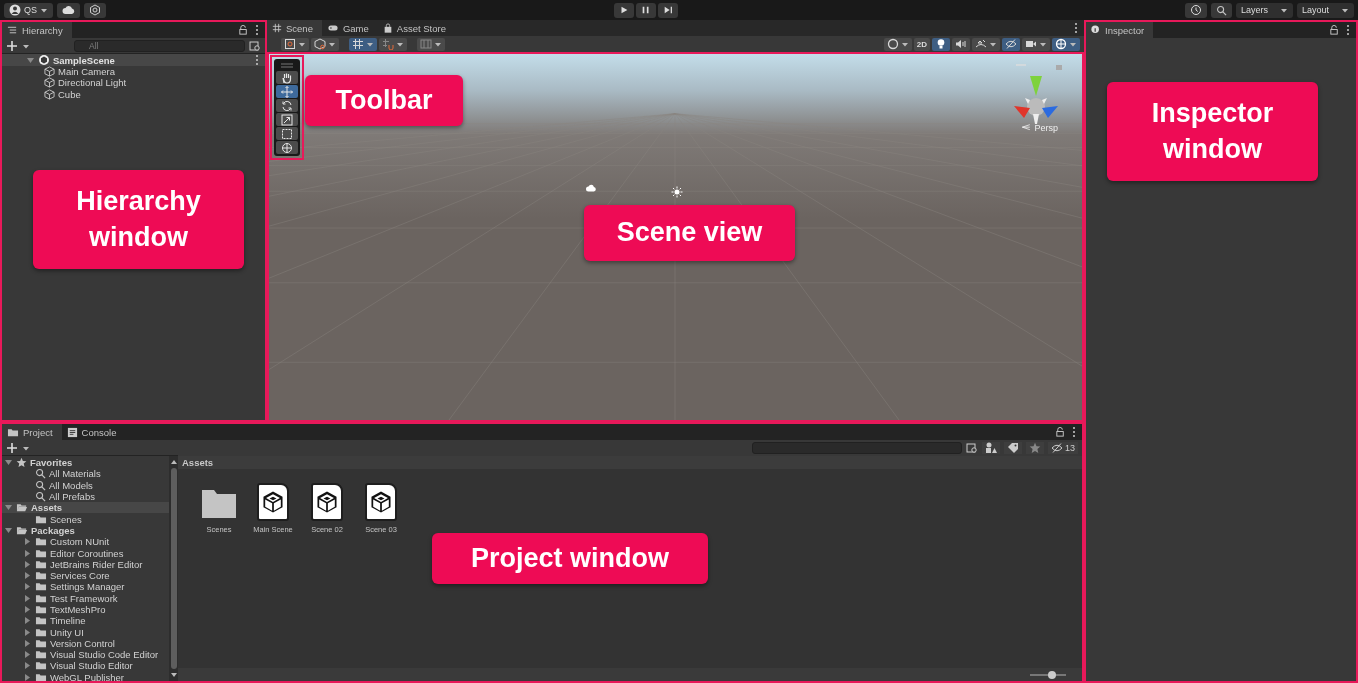  Describe the element at coordinates (85, 621) in the screenshot. I see `tree-item: Timeline` at that location.